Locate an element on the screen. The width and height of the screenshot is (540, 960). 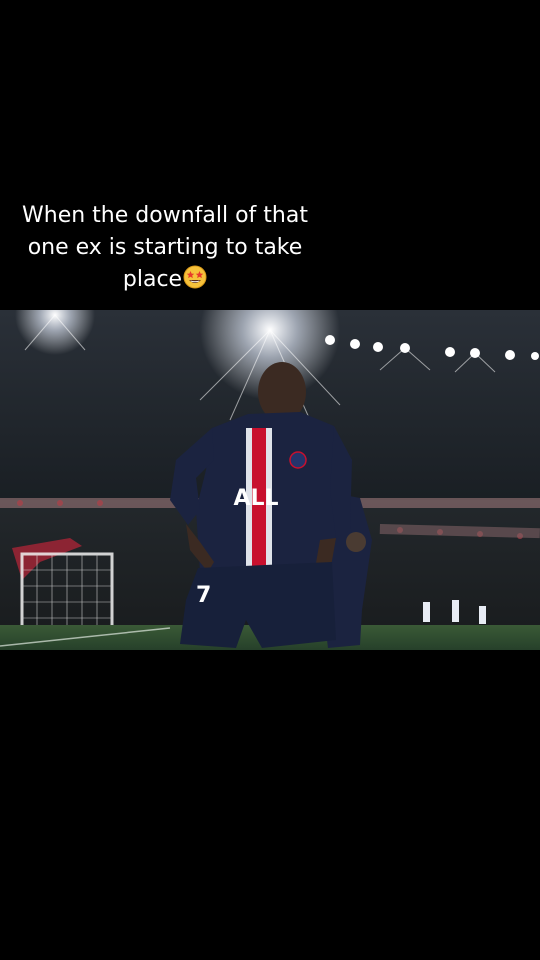
caption-line-3-text: place is located at coordinates (152, 279).